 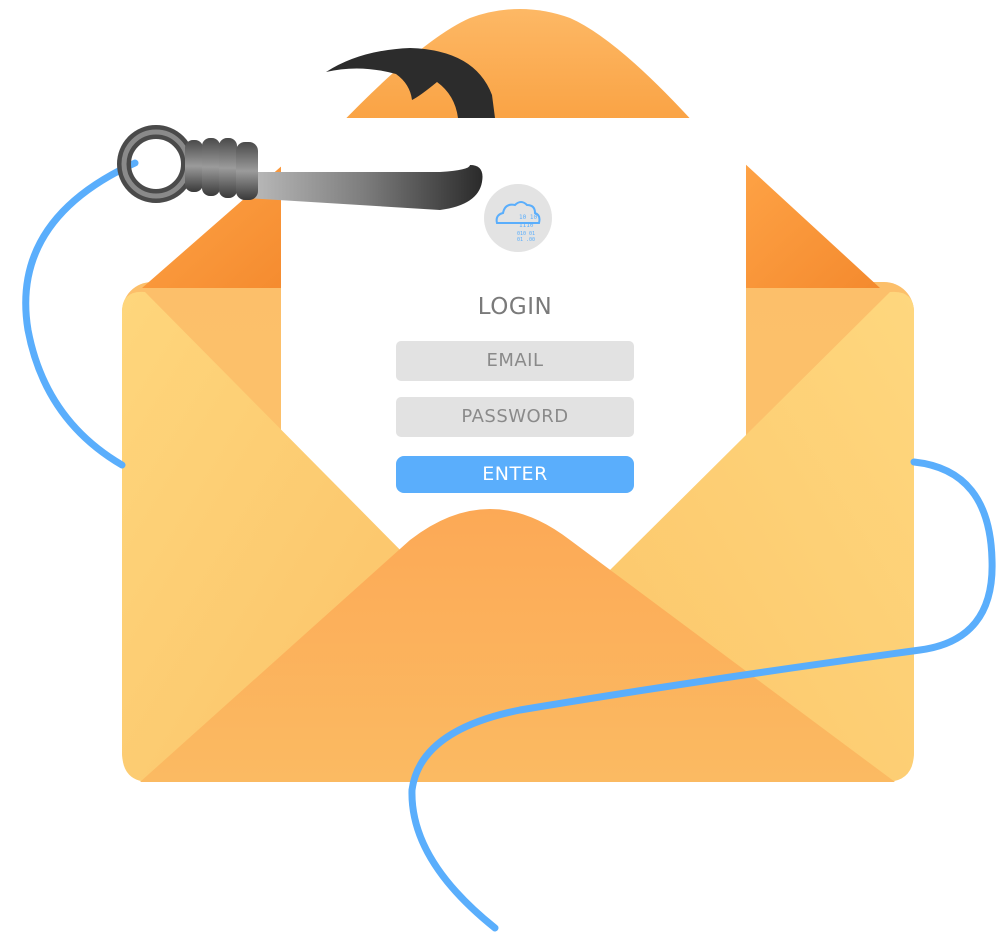 I want to click on logo-digits-1: 10 10, so click(x=528, y=217).